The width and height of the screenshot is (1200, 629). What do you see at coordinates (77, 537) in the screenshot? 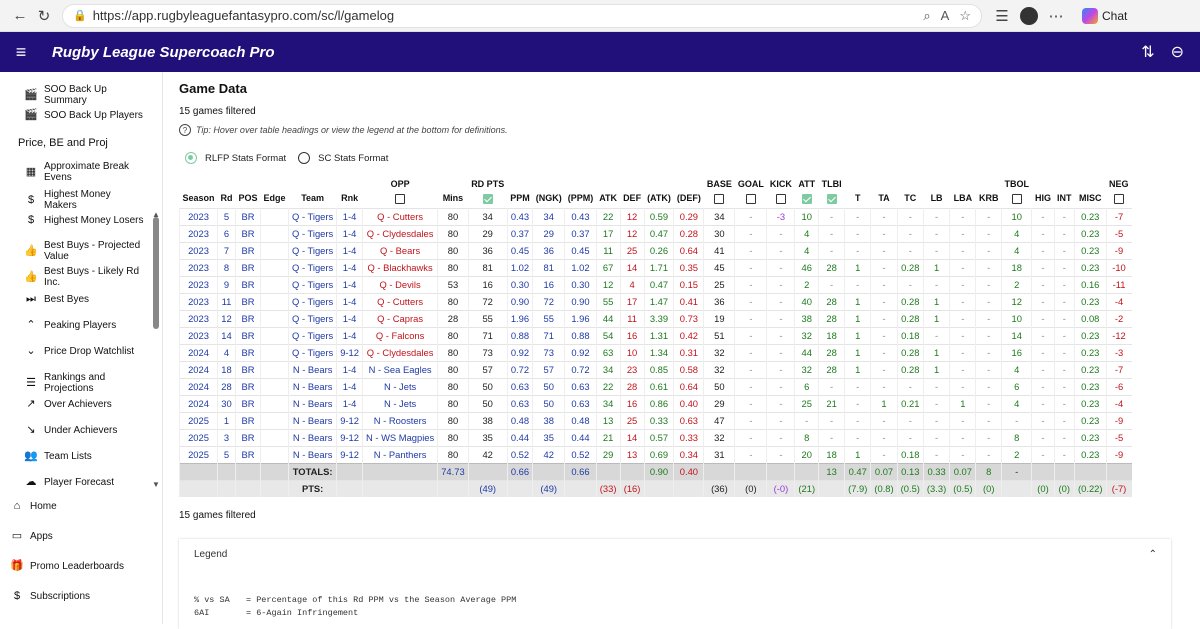
I see `sidebar-item-apps: ▭ Apps` at bounding box center [77, 537].